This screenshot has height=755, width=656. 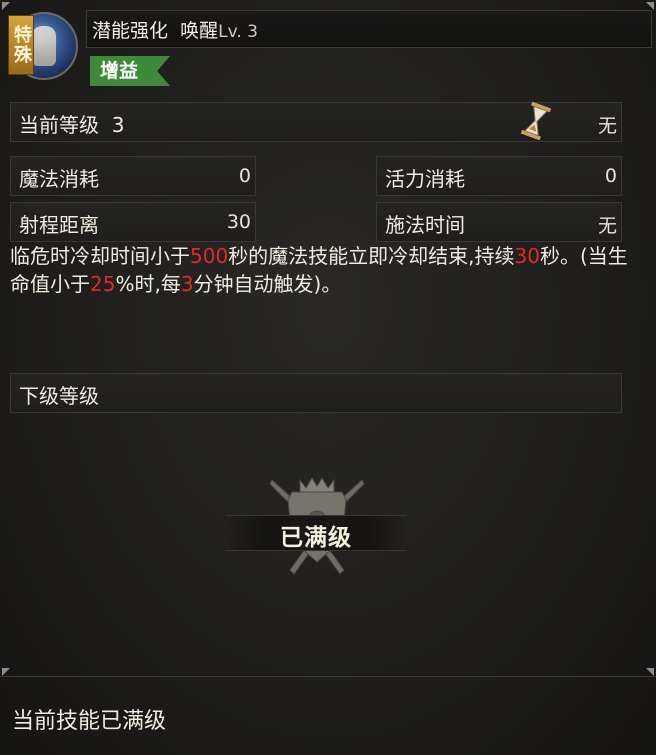 I want to click on skill-title: 潜能强化 唤醒Lv. 3, so click(x=175, y=29).